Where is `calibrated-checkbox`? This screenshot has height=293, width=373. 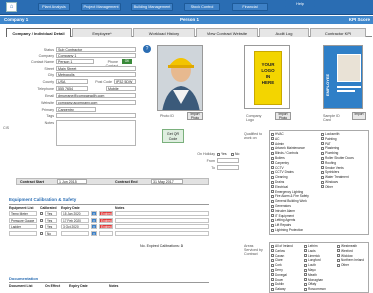
calibrated-checkbox is located at coordinates (41, 213).